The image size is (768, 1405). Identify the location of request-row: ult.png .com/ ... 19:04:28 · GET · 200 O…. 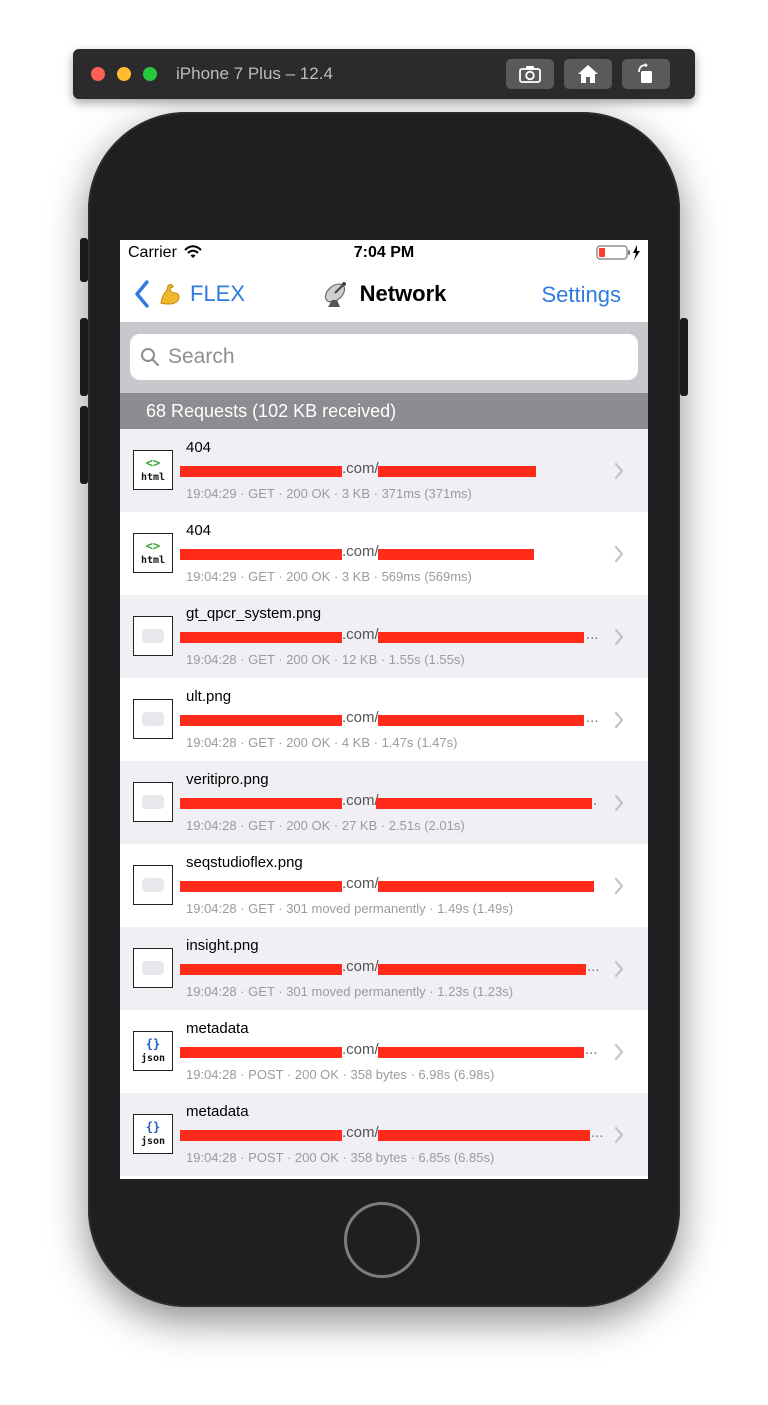
(384, 719).